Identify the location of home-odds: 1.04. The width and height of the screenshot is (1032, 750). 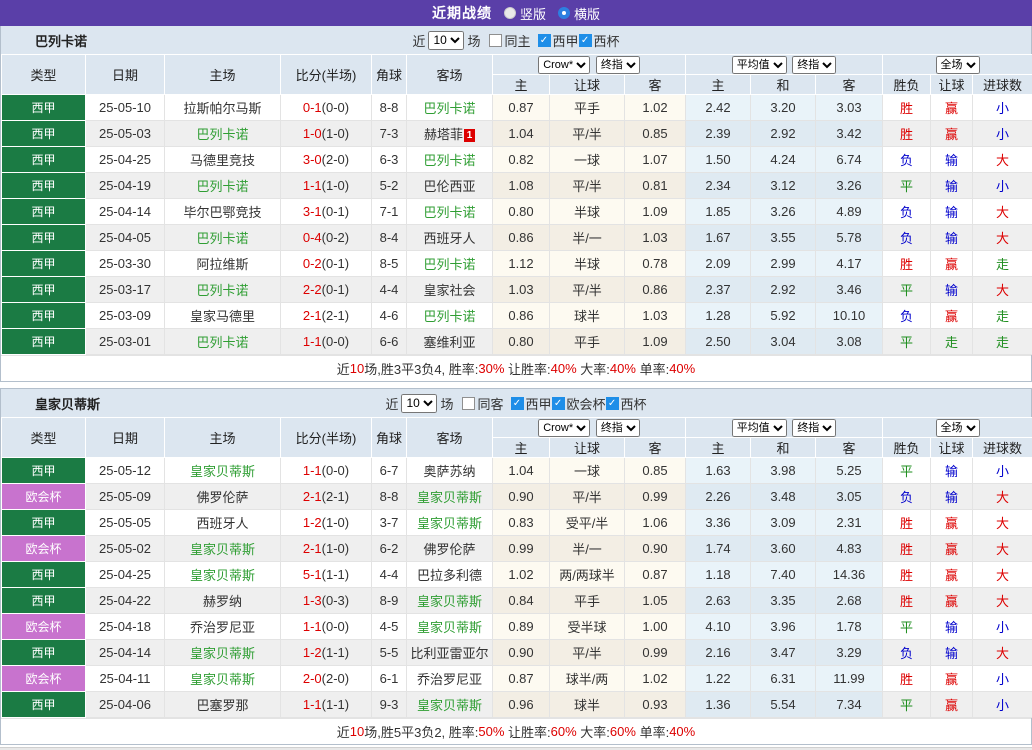
(521, 471).